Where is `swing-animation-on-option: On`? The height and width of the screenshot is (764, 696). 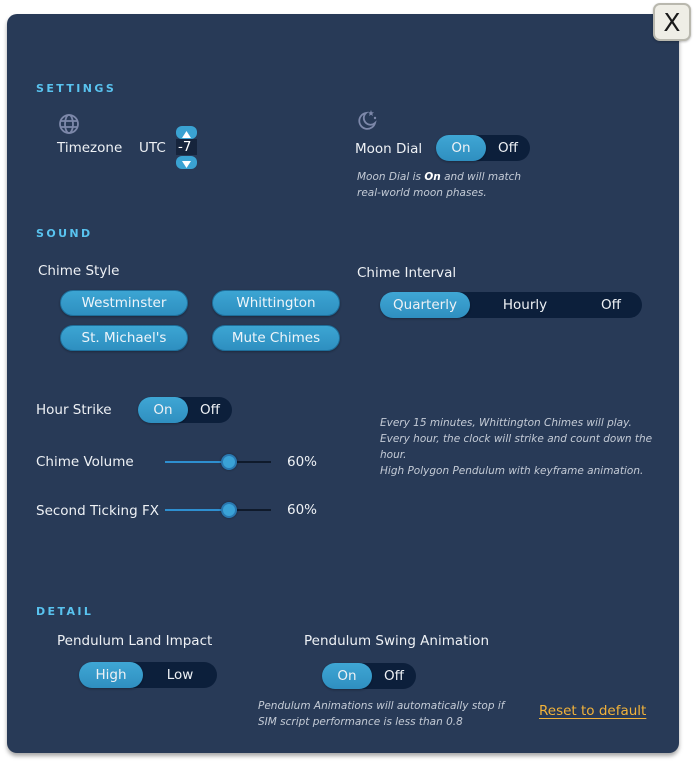
swing-animation-on-option: On is located at coordinates (347, 676).